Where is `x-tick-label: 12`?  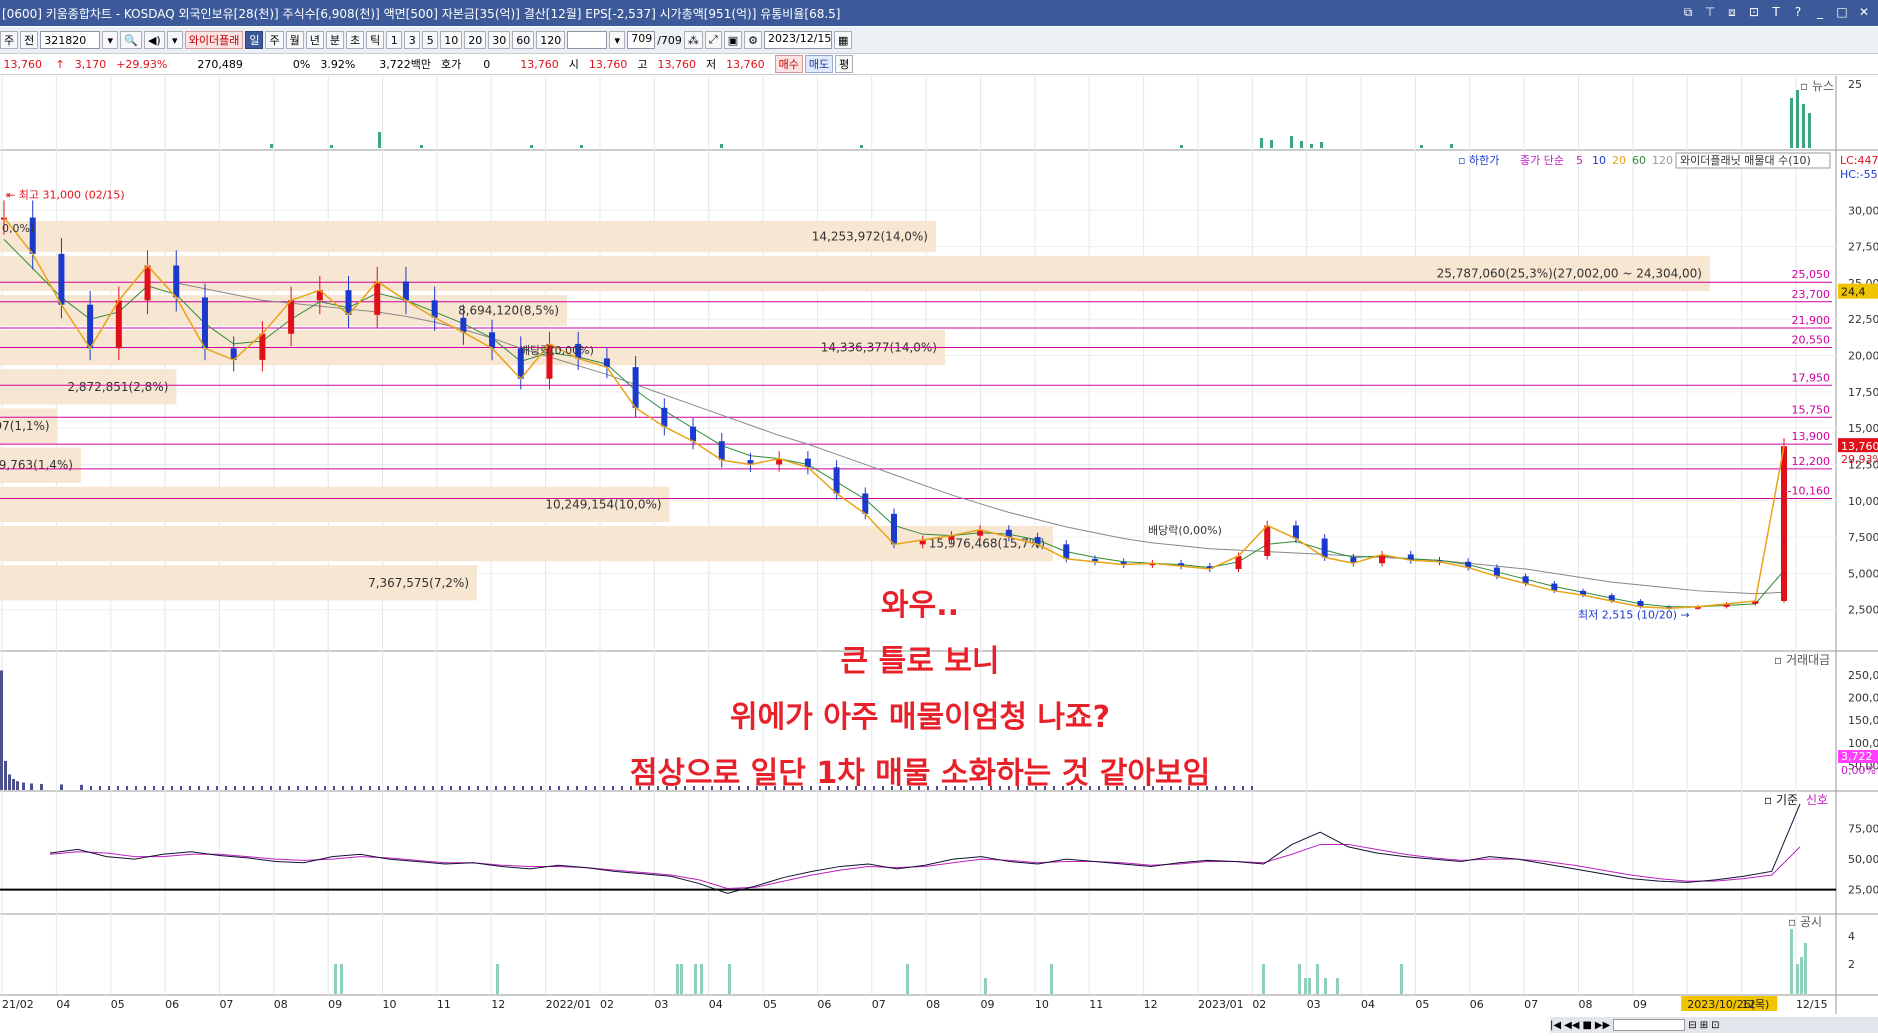
x-tick-label: 12 is located at coordinates (498, 1004).